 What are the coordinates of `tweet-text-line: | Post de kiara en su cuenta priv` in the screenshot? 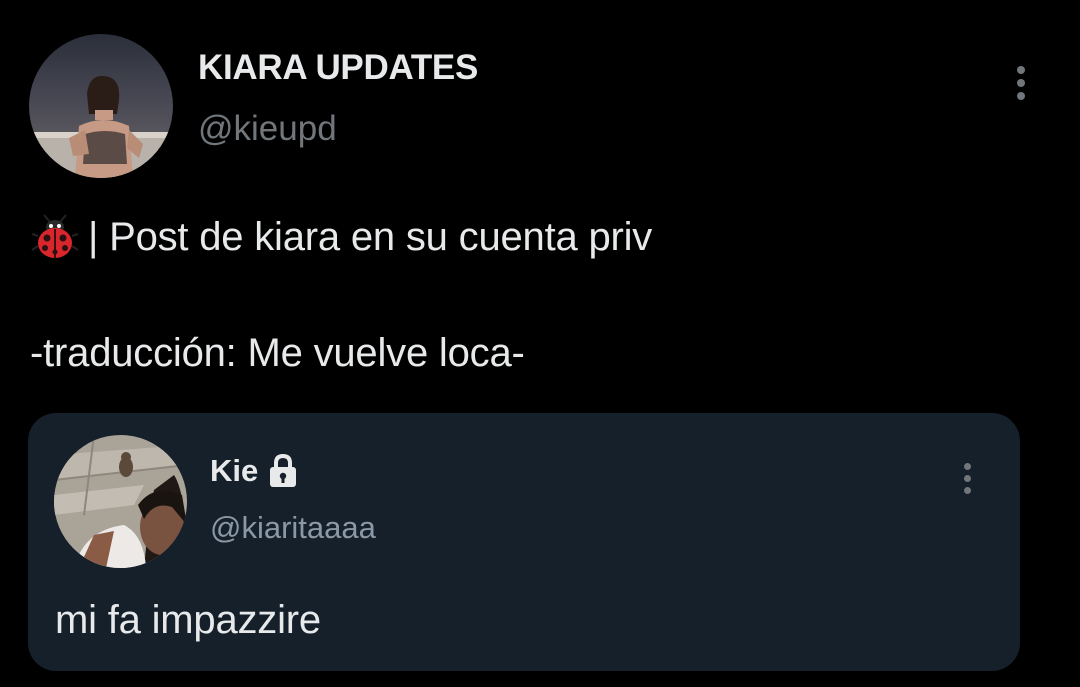 It's located at (341, 237).